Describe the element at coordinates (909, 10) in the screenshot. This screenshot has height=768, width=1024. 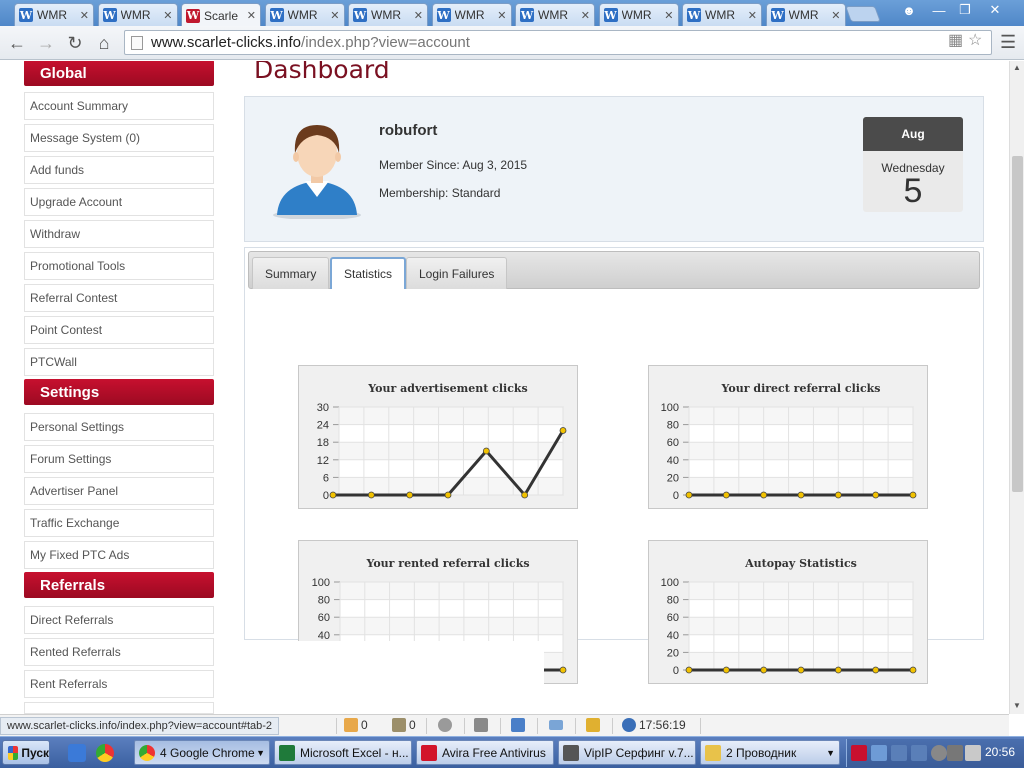
I see `profile-icon: ☻` at that location.